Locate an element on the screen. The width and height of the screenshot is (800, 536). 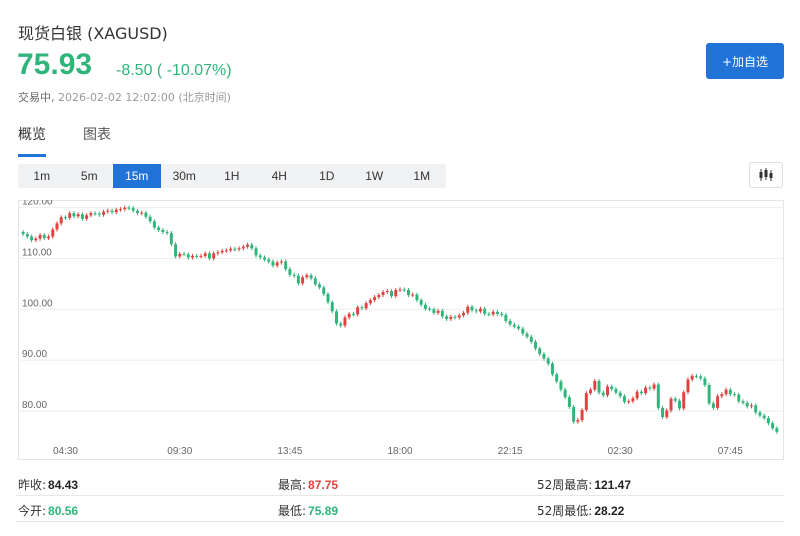
y-tick-label: 90.00 is located at coordinates (34, 354).